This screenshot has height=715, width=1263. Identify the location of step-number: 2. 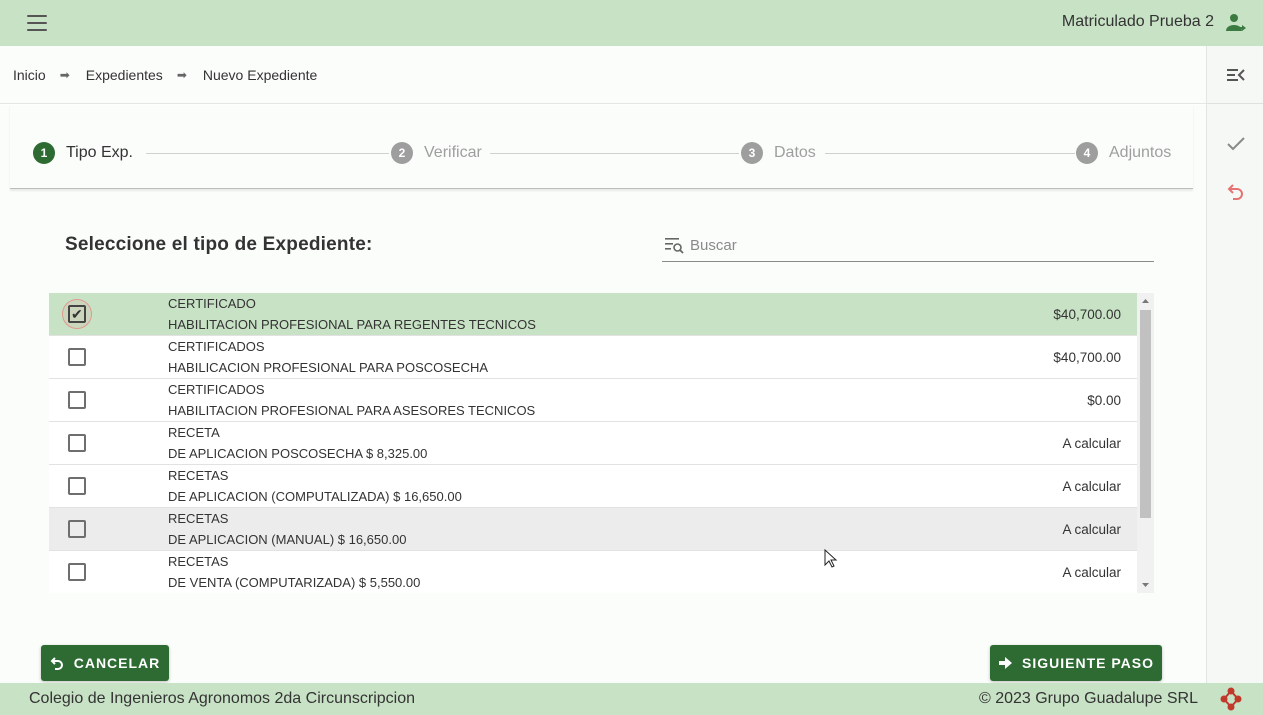
(402, 153).